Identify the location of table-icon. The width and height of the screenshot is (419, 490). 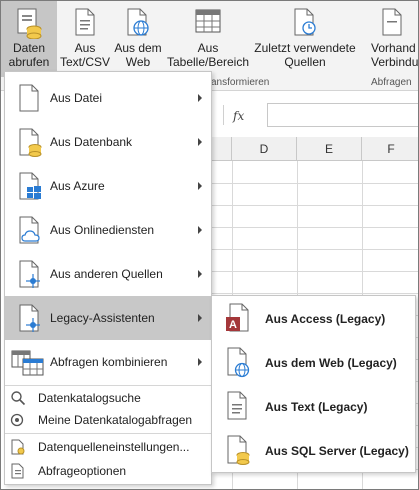
(208, 22).